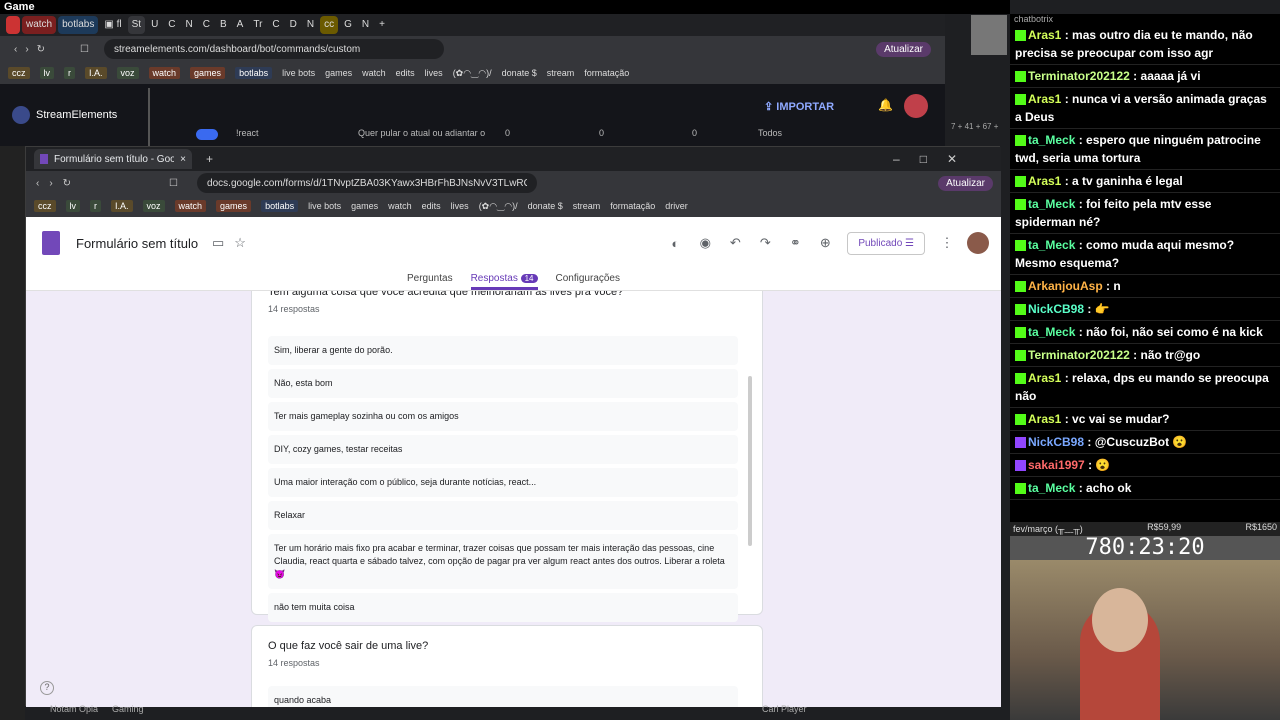  I want to click on desktop-icon-plush, so click(989, 35).